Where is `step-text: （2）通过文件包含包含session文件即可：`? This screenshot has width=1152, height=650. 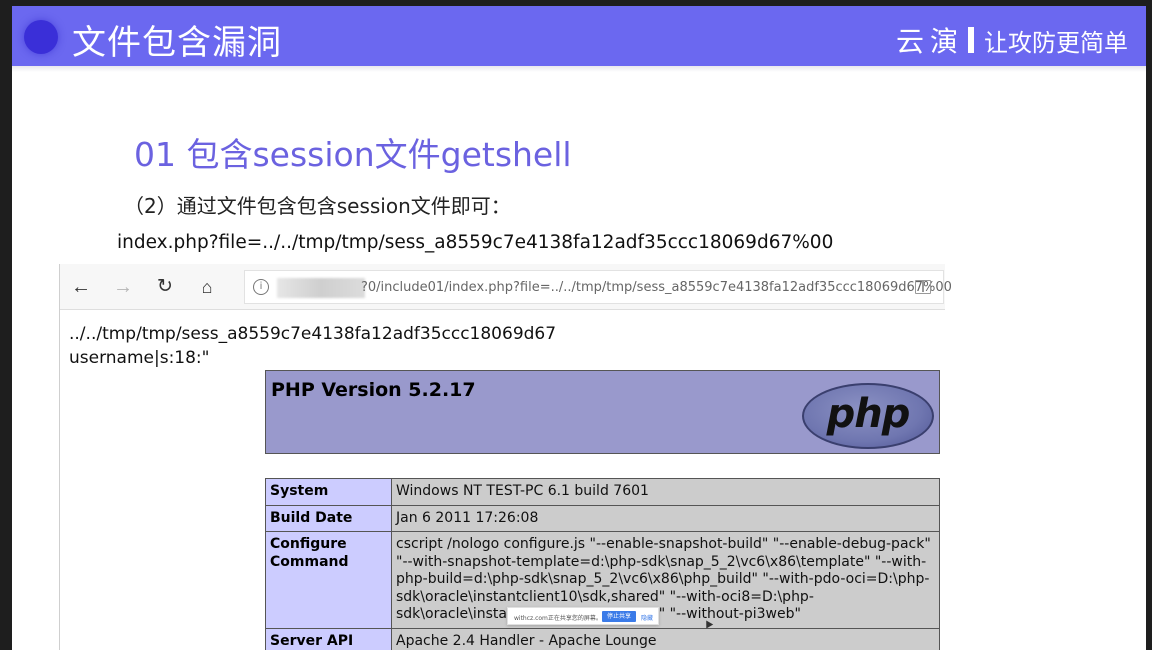 step-text: （2）通过文件包含包含session文件即可： is located at coordinates (317, 206).